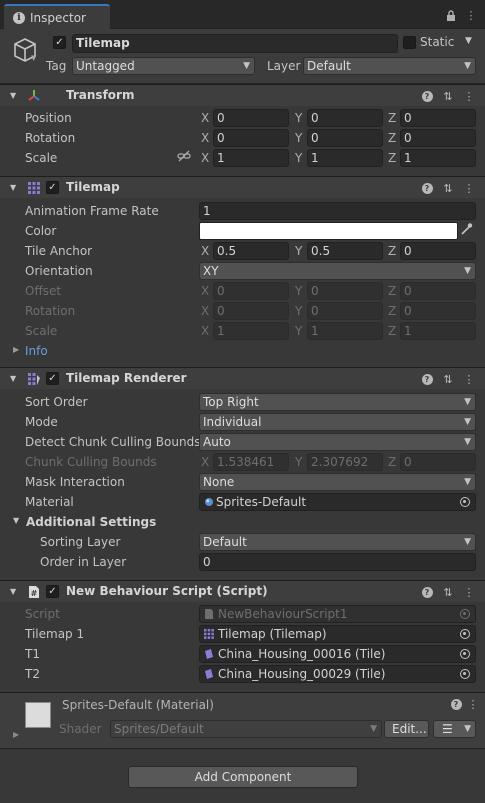 The height and width of the screenshot is (803, 485). I want to click on mask-interaction-dropdown: None ▼, so click(337, 482).